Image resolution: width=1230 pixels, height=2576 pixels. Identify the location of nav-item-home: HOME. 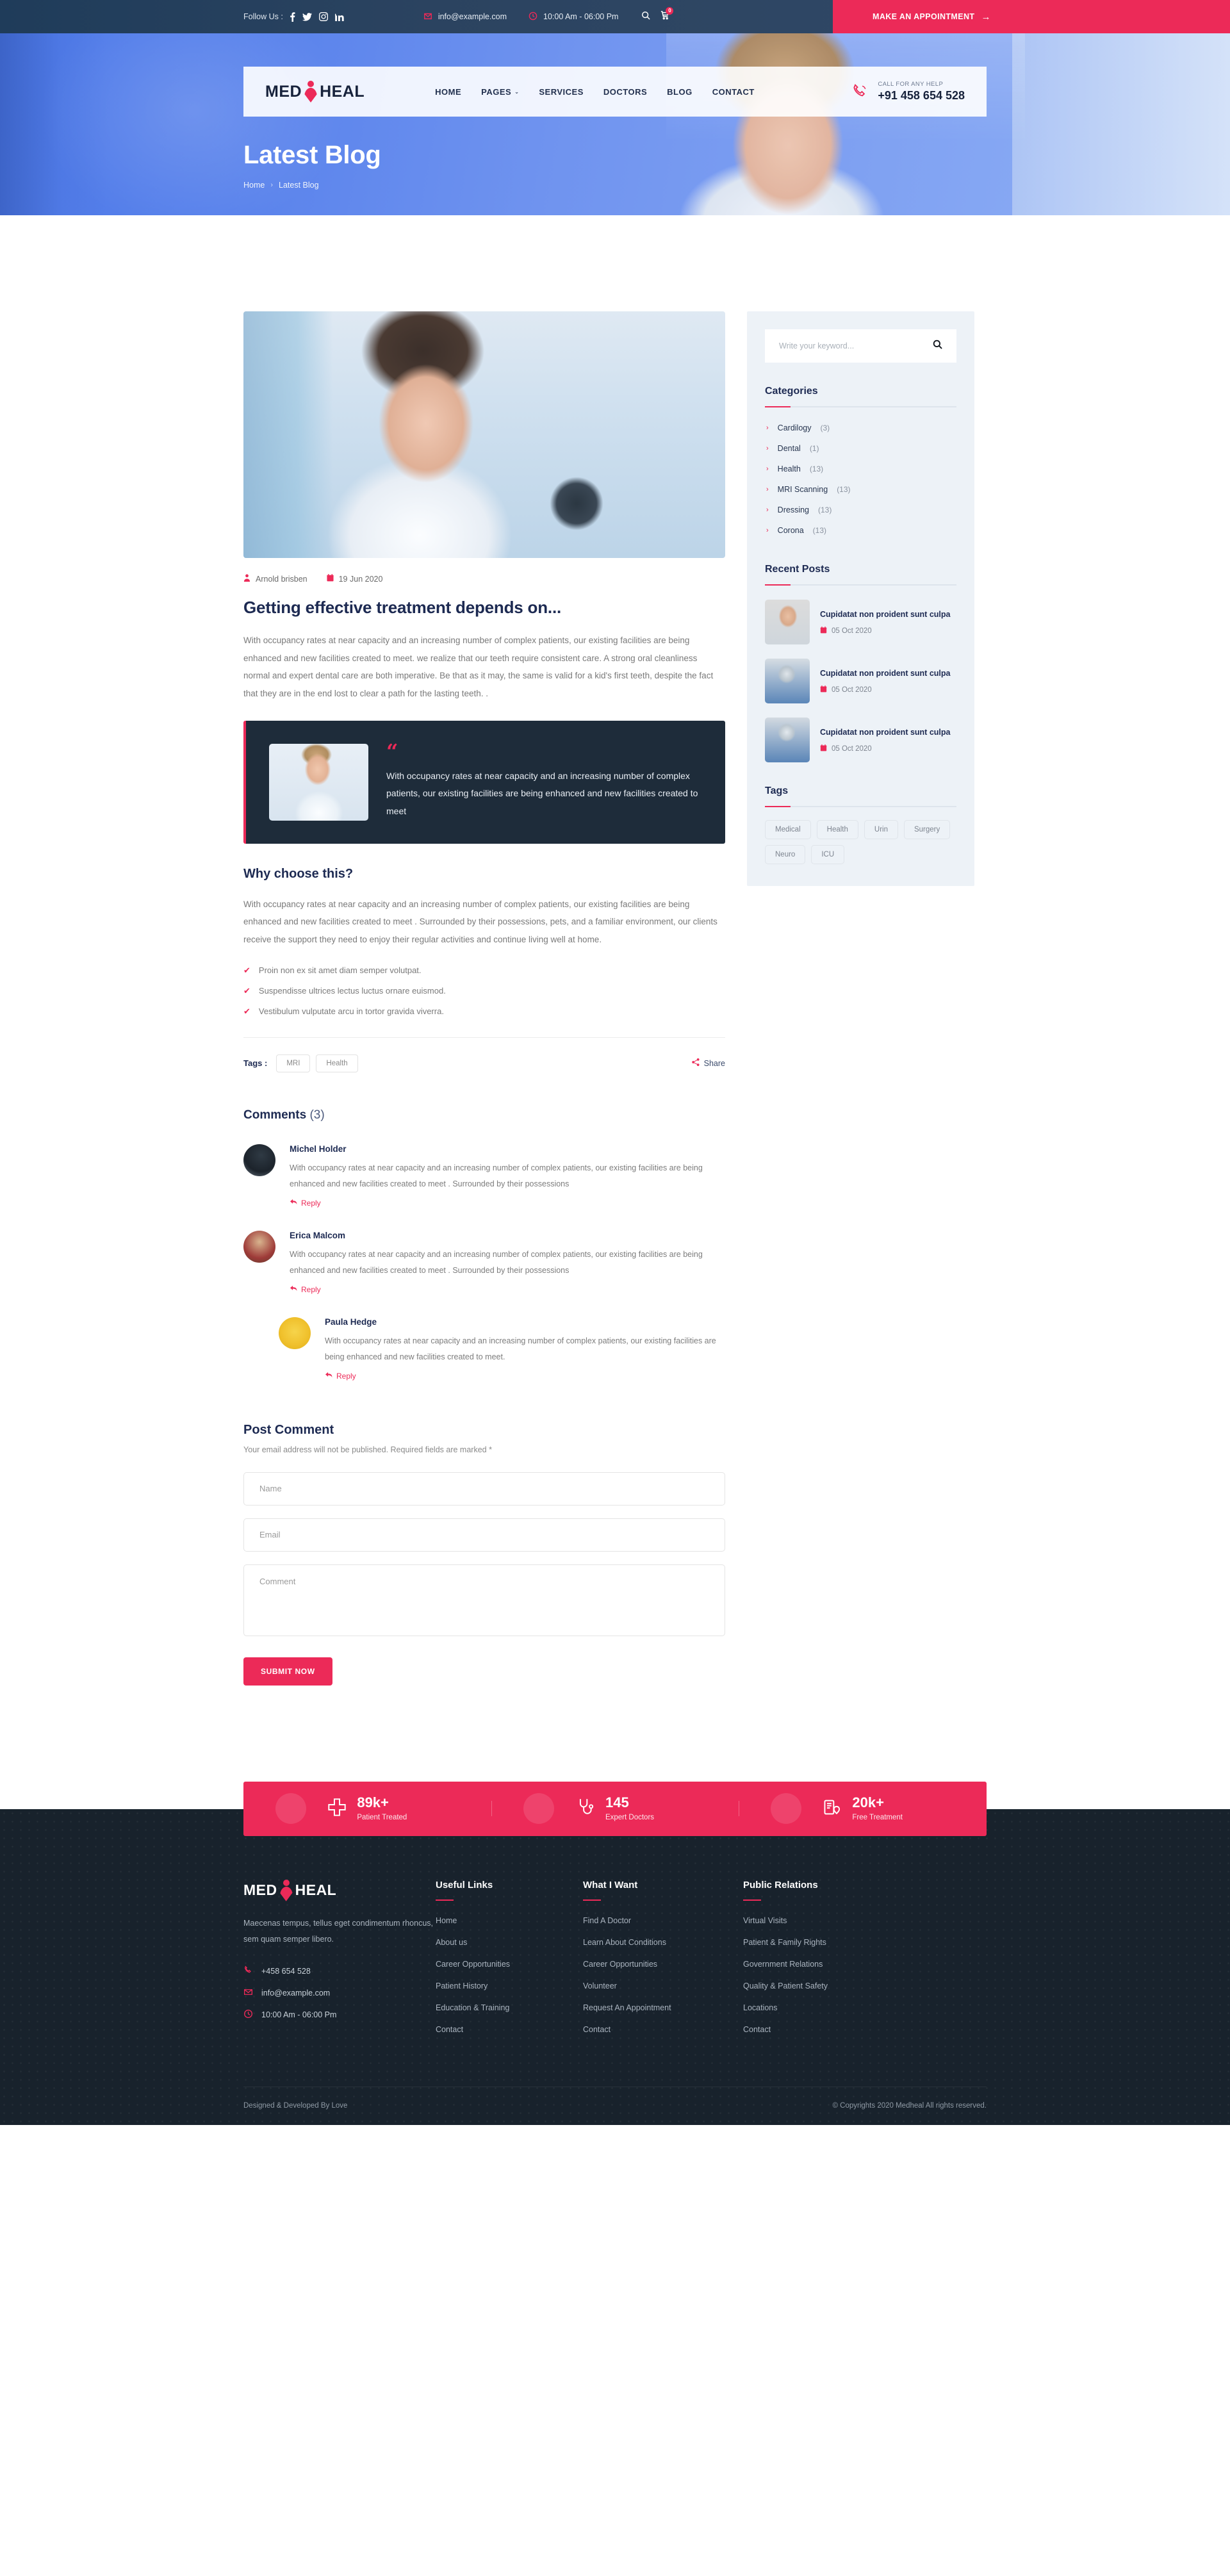
(448, 92).